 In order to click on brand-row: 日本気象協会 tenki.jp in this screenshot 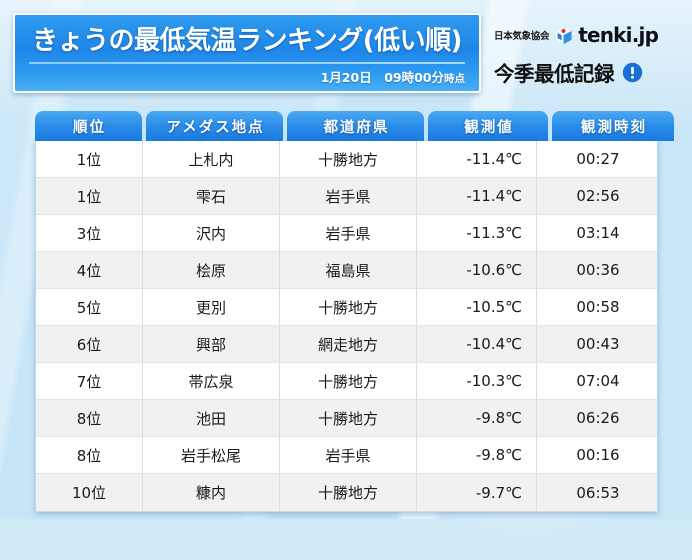, I will do `click(589, 35)`.